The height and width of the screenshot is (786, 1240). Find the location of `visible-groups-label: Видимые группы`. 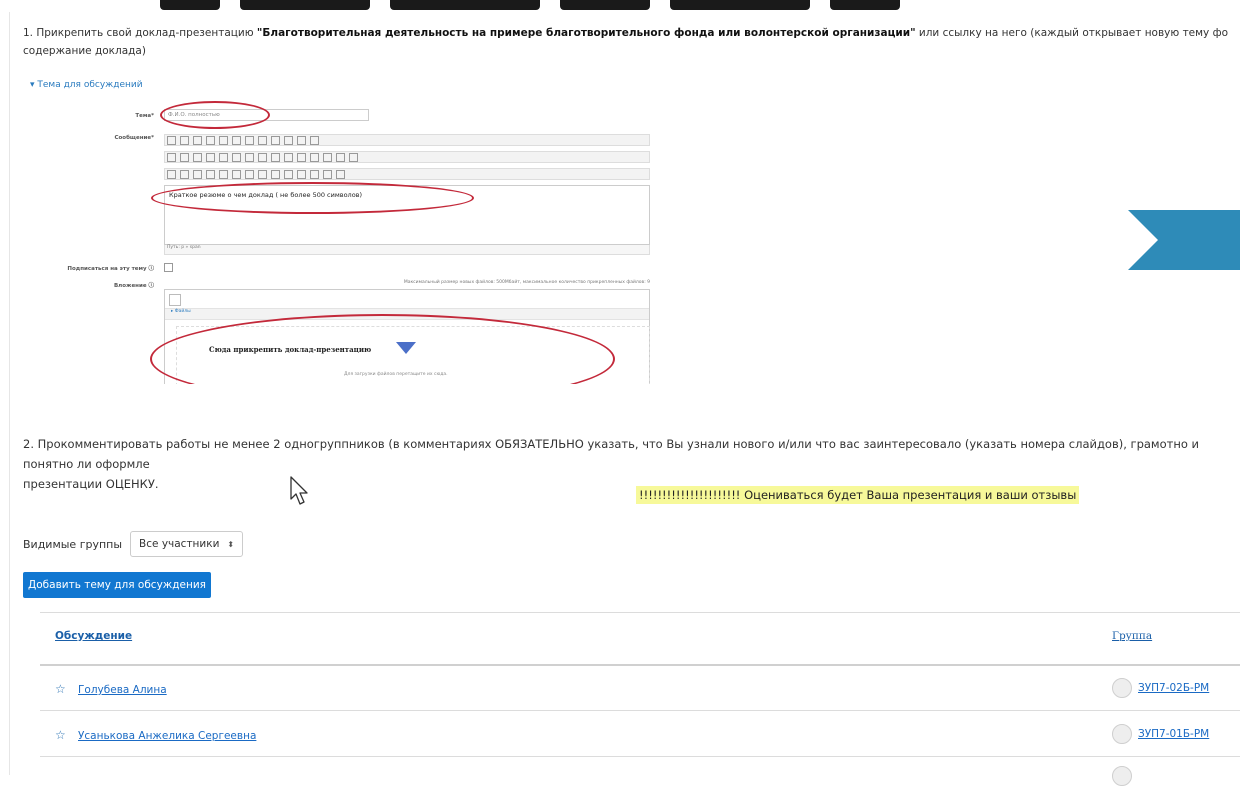

visible-groups-label: Видимые группы is located at coordinates (73, 544).